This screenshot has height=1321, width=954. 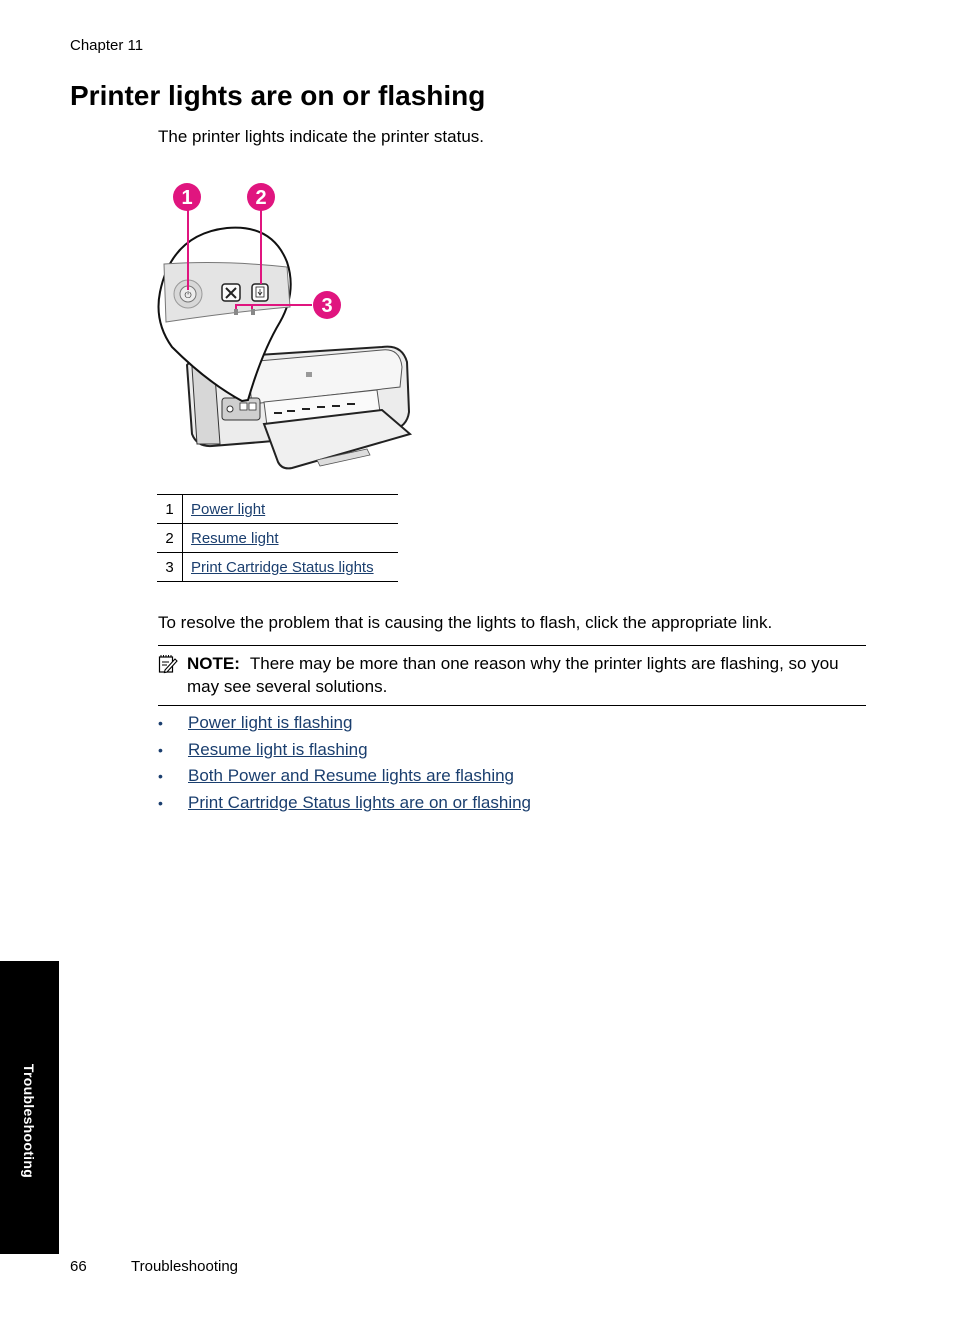 What do you see at coordinates (285, 326) in the screenshot?
I see `printer-illustration: ⏻ 1 2 3` at bounding box center [285, 326].